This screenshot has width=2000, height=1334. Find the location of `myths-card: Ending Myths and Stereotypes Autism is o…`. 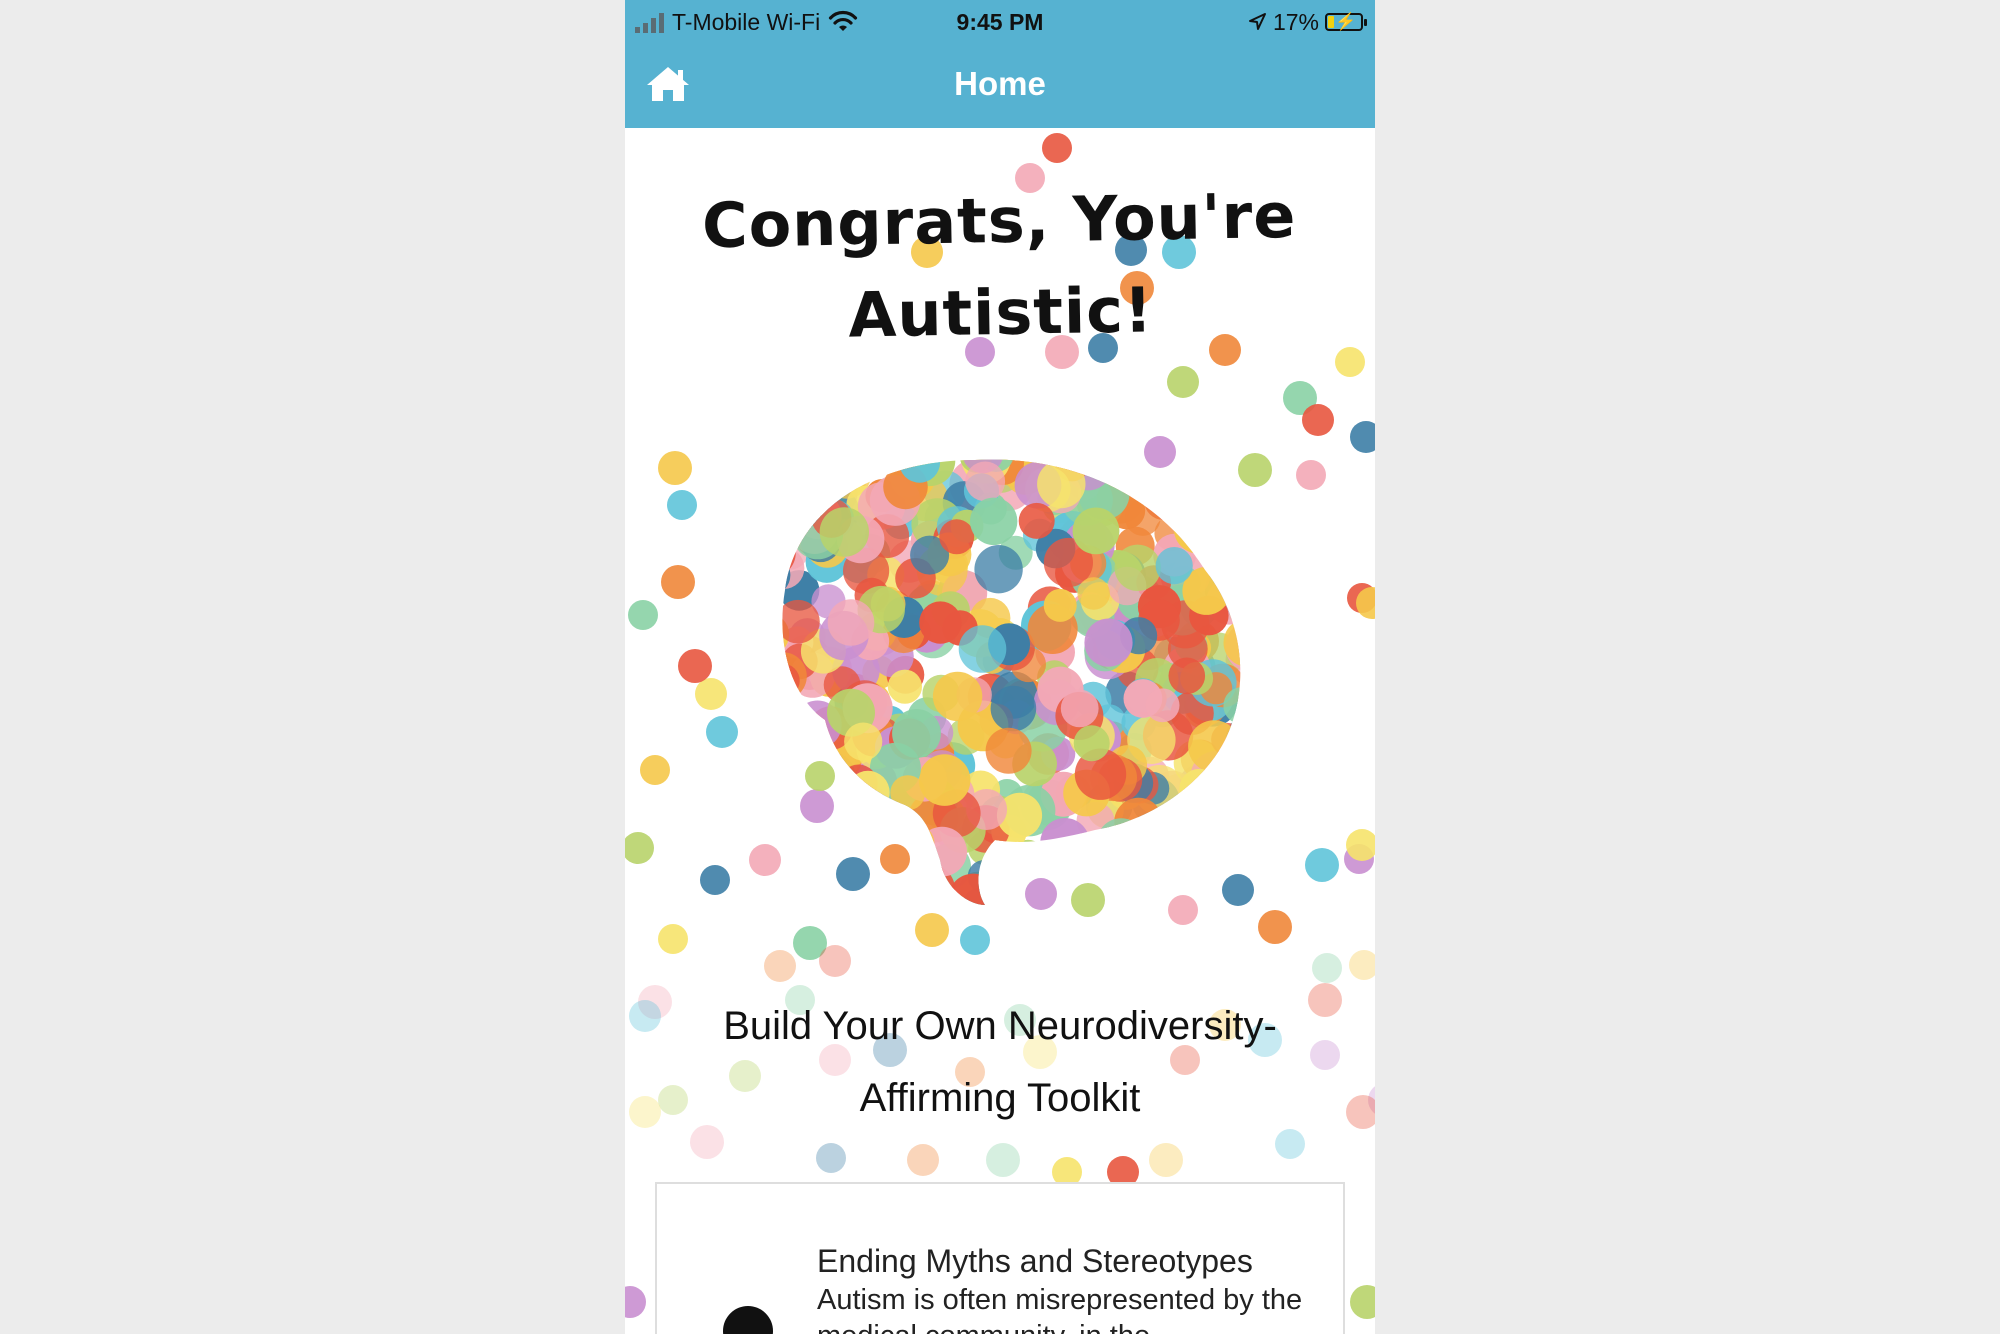

myths-card: Ending Myths and Stereotypes Autism is o… is located at coordinates (1000, 1258).